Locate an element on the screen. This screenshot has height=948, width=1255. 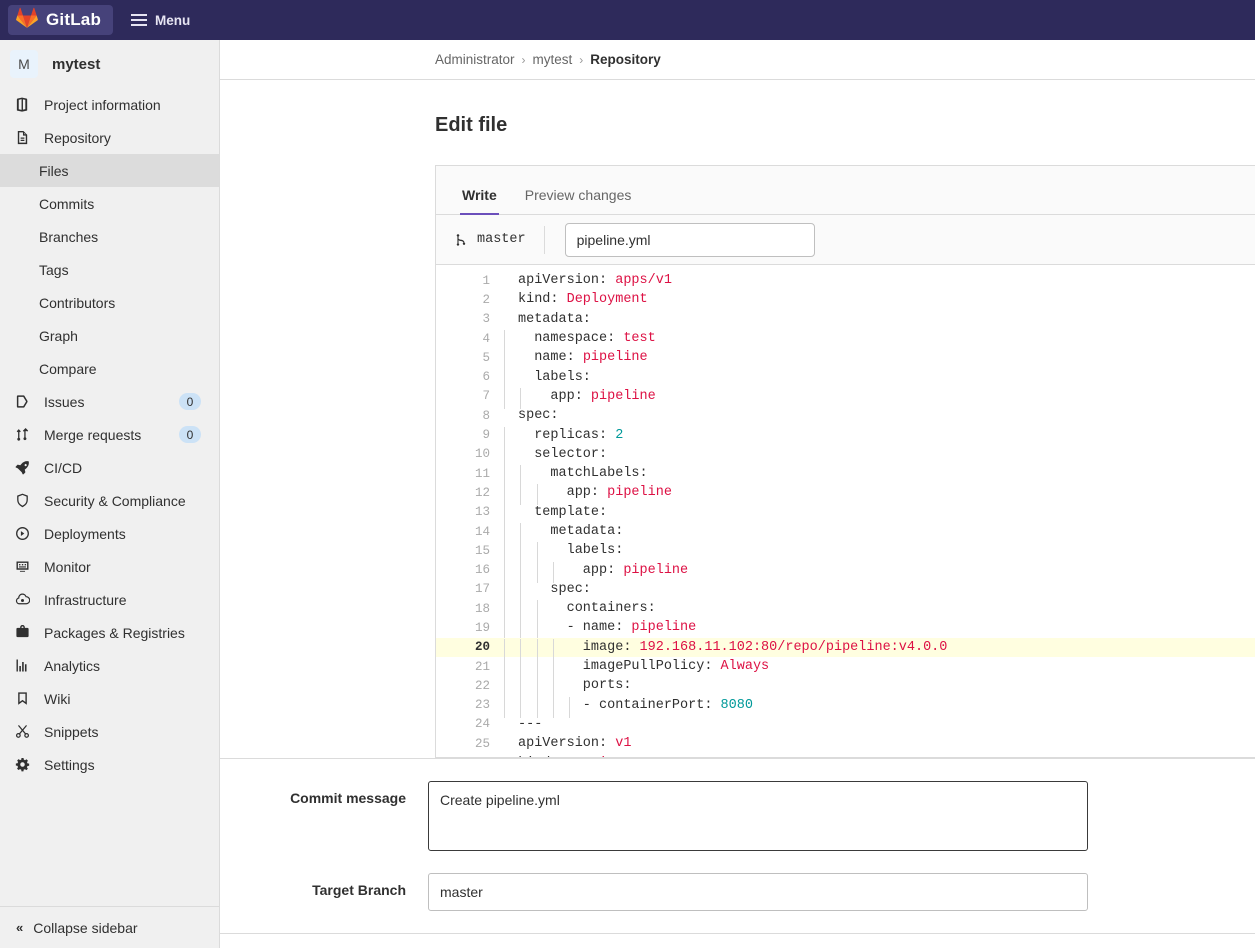
sidebar-item-graph: Graph is located at coordinates (109, 335).